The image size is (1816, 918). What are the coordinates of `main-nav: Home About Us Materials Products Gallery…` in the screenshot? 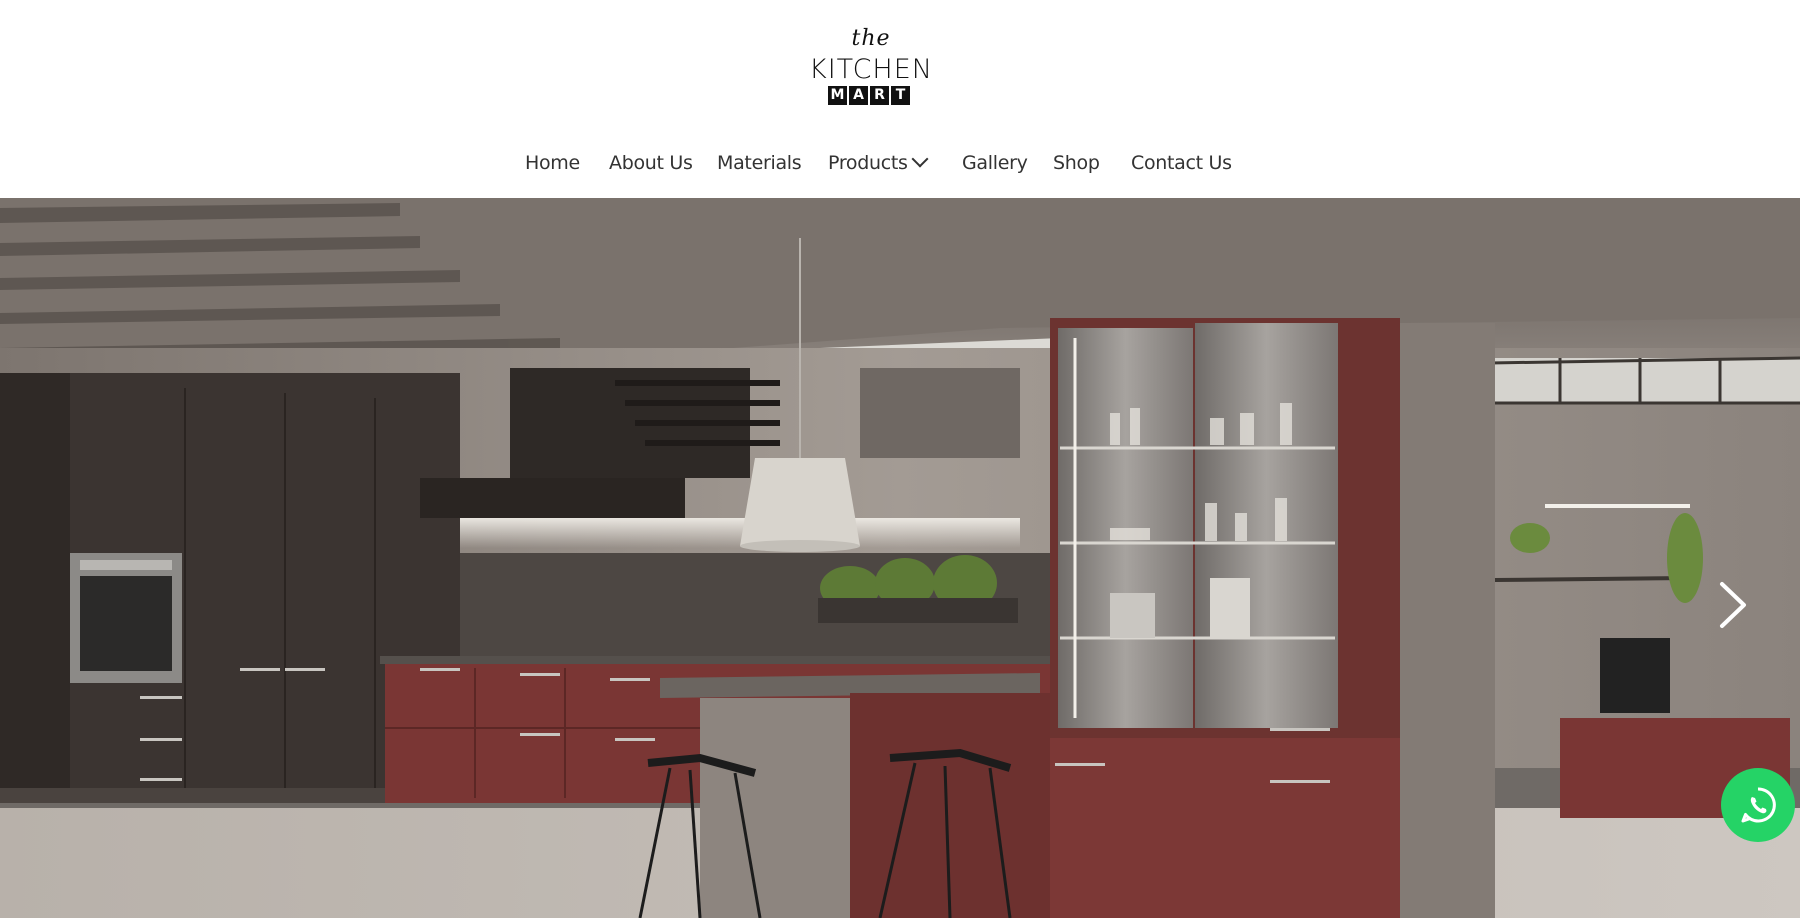 It's located at (900, 163).